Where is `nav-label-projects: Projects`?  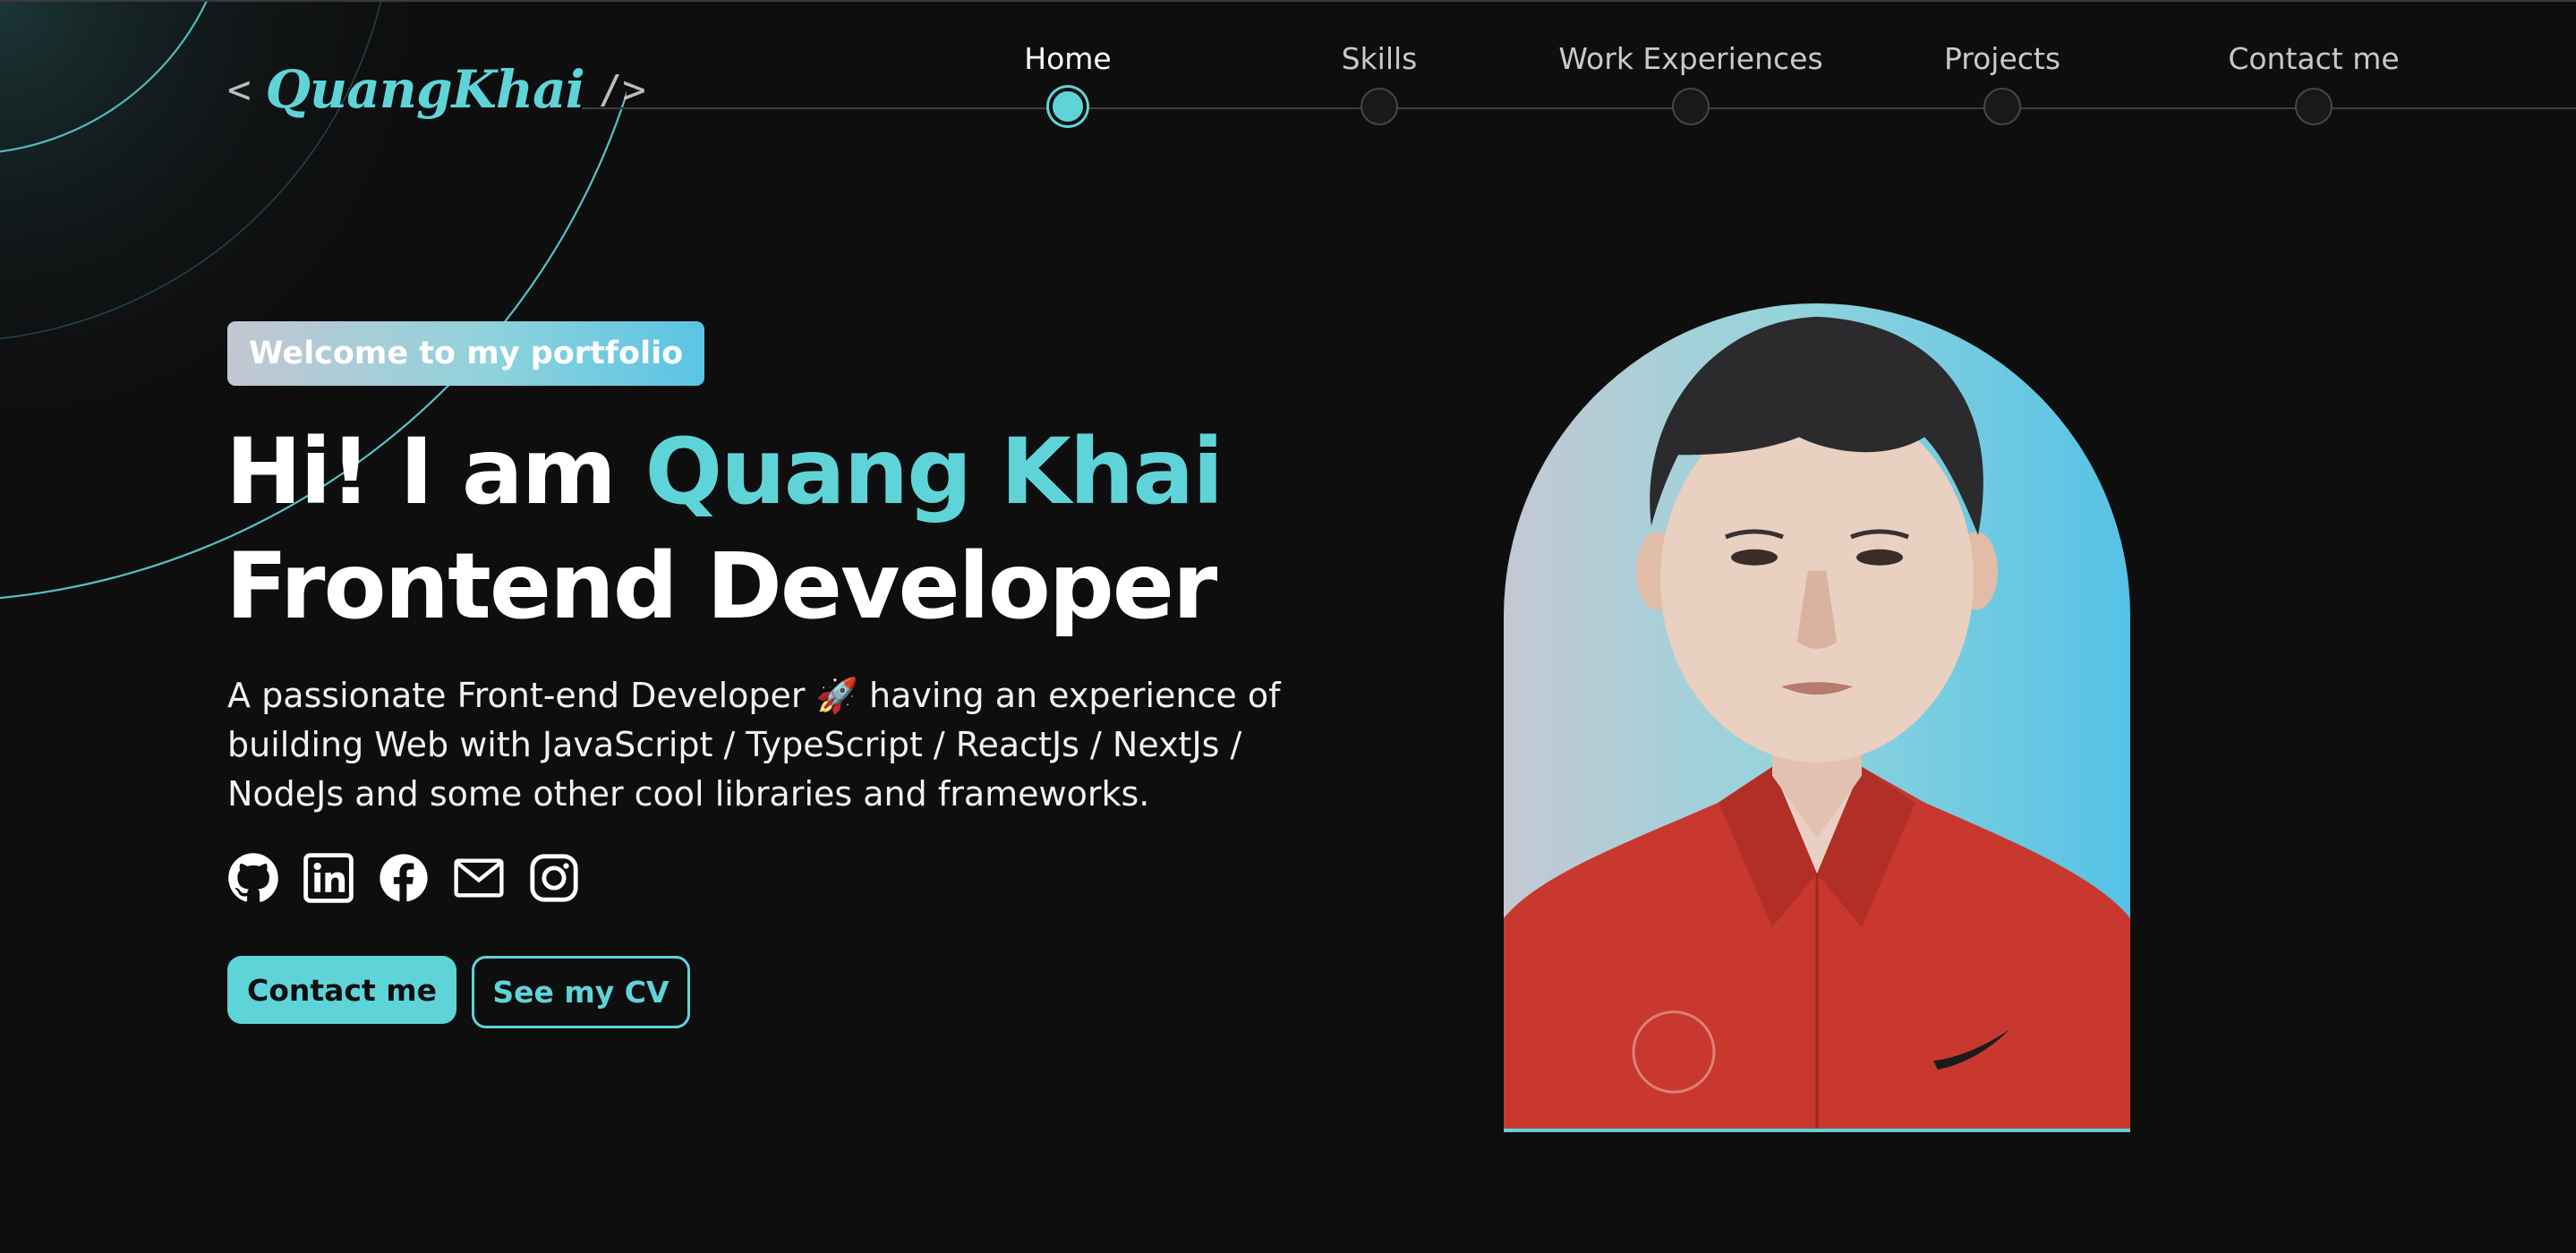
nav-label-projects: Projects is located at coordinates (2002, 58).